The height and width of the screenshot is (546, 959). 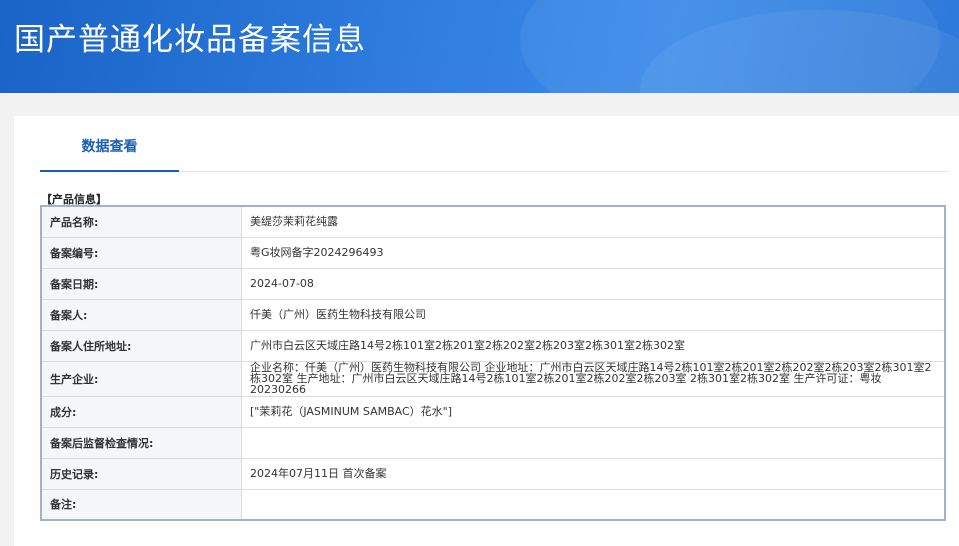 I want to click on table-row: 备案后监督检查情况:, so click(x=493, y=442).